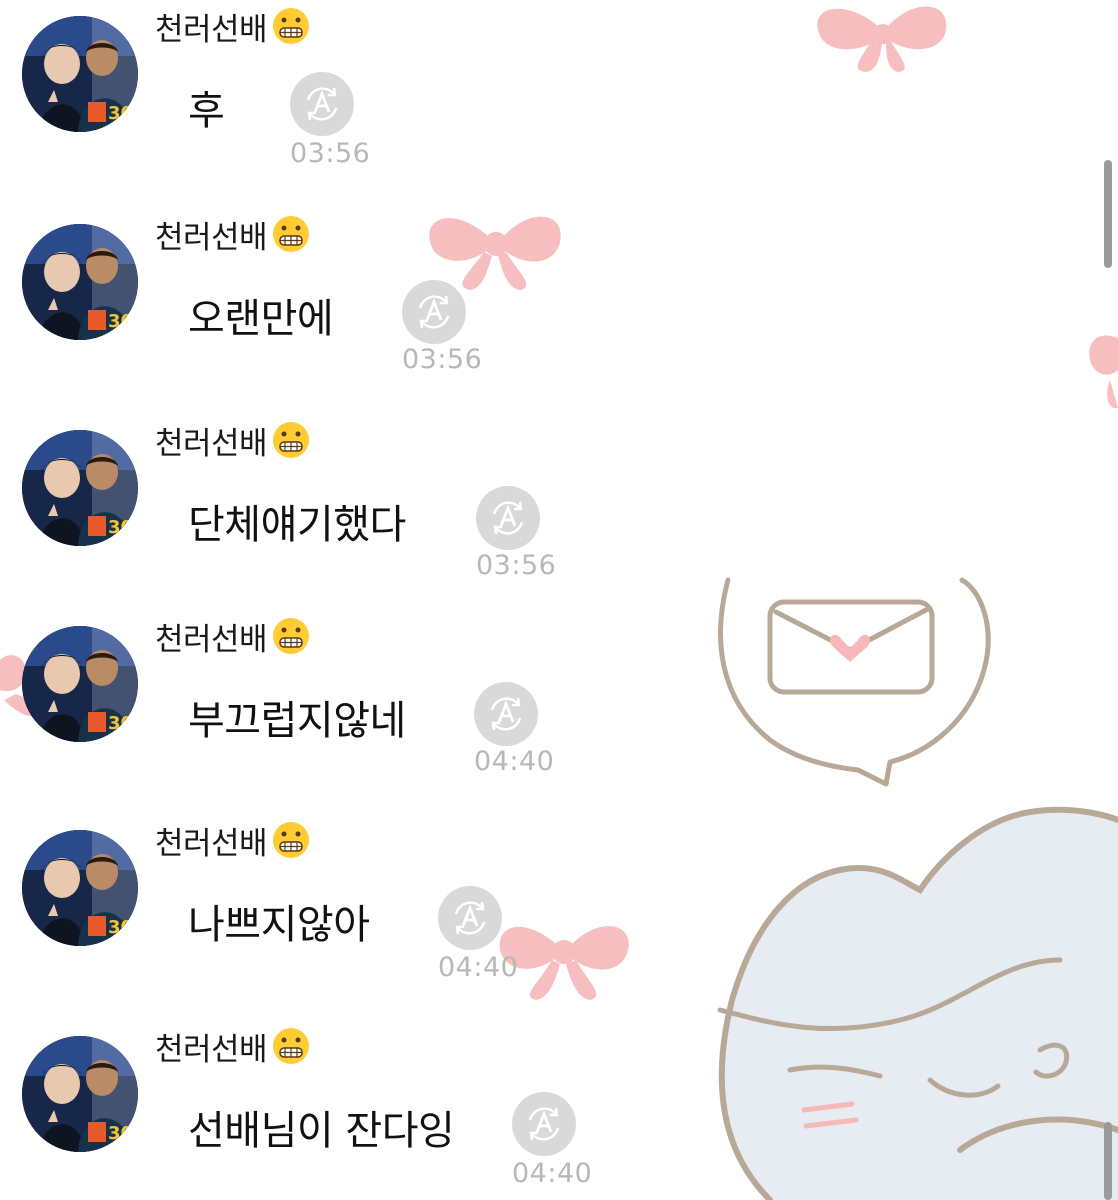 This screenshot has width=1118, height=1200. What do you see at coordinates (279, 921) in the screenshot?
I see `message-text: 나쁘지않아` at bounding box center [279, 921].